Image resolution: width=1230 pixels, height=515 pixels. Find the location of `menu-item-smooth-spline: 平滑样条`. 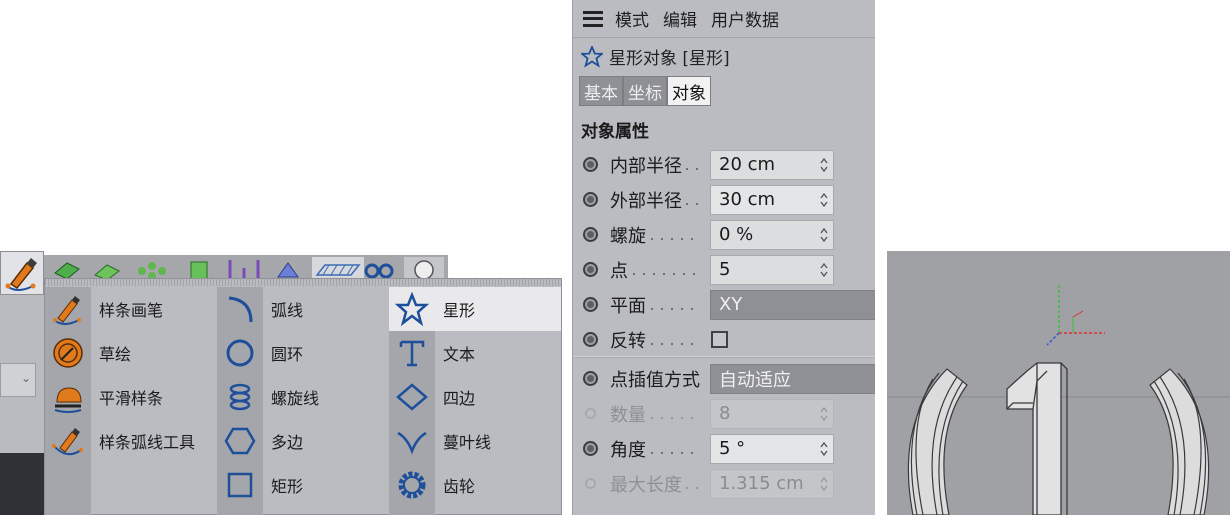

menu-item-smooth-spline: 平滑样条 is located at coordinates (130, 397).